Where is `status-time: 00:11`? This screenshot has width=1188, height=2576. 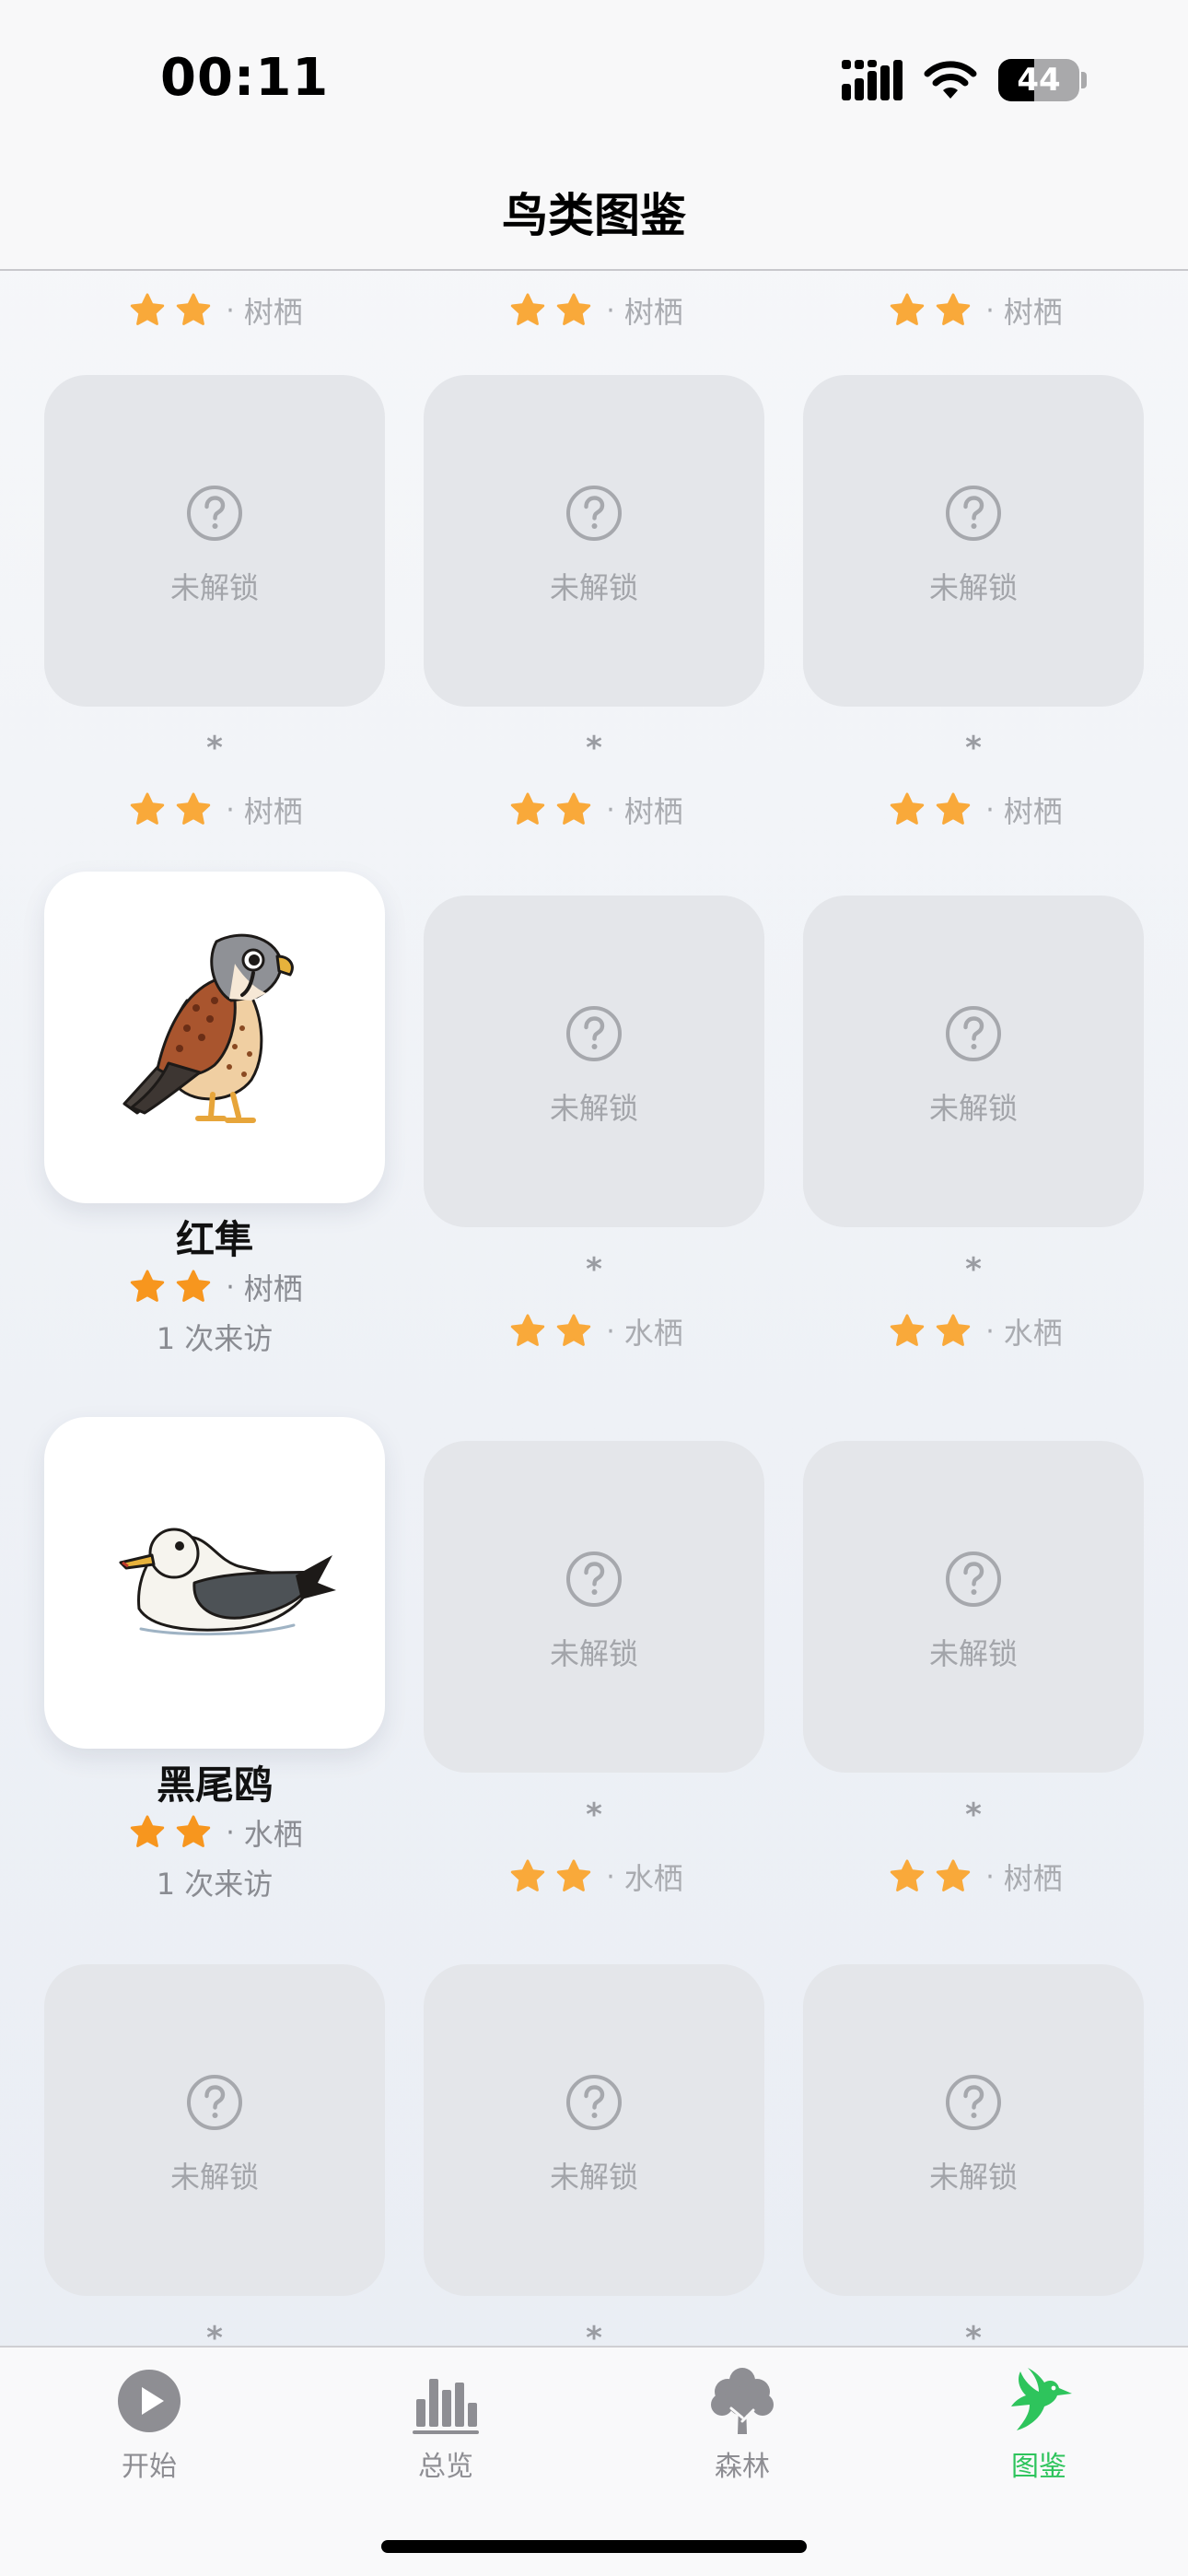
status-time: 00:11 is located at coordinates (245, 78).